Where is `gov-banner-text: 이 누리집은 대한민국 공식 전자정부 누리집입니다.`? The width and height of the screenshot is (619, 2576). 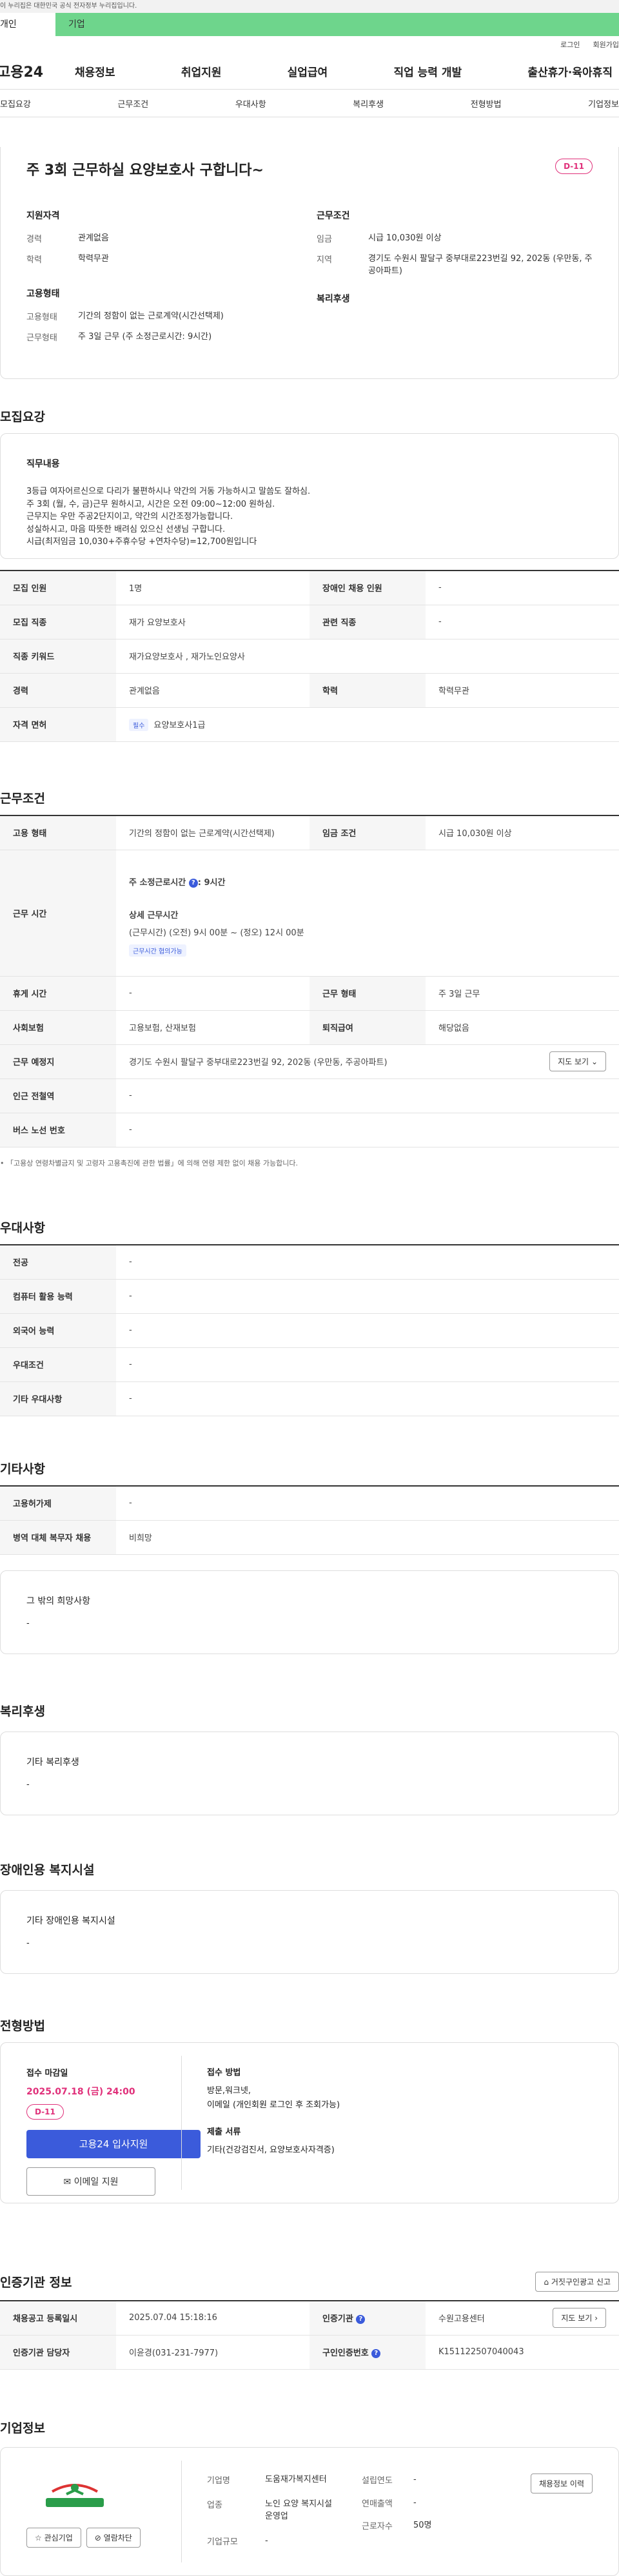
gov-banner-text: 이 누리집은 대한민국 공식 전자정부 누리집입니다. is located at coordinates (68, 7).